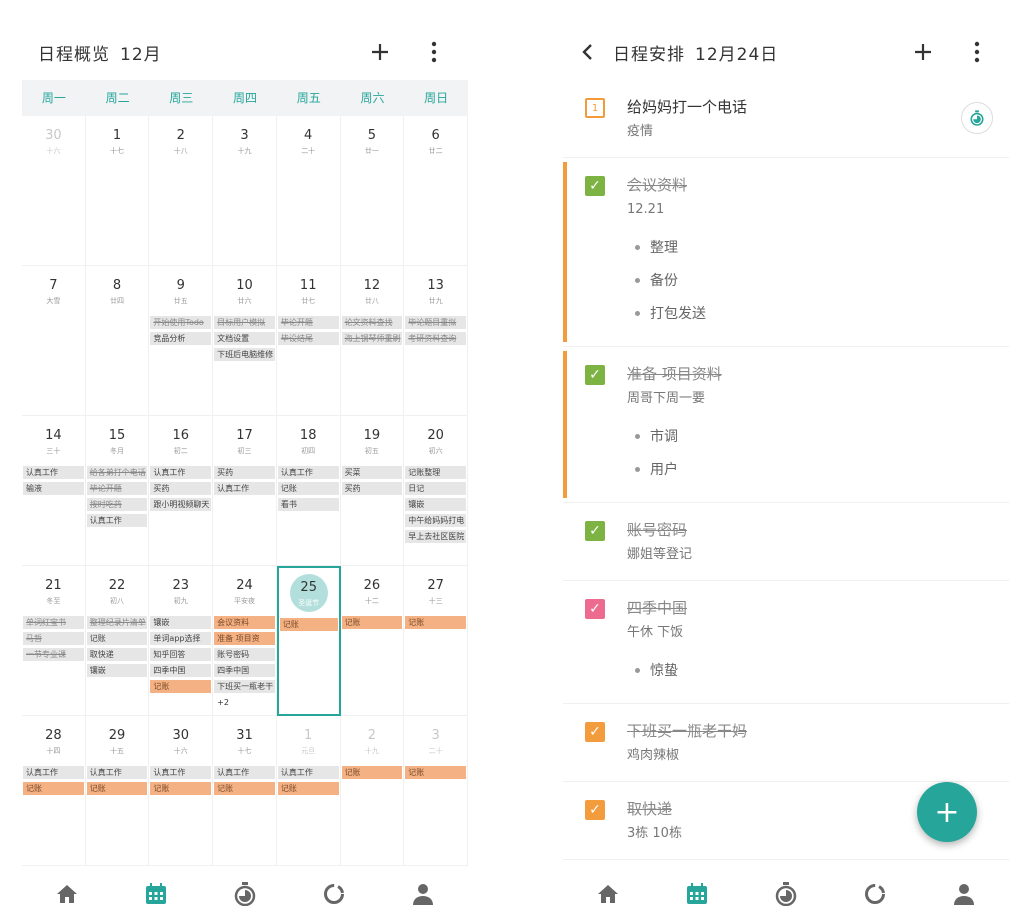 Image resolution: width=1024 pixels, height=920 pixels. Describe the element at coordinates (786, 642) in the screenshot. I see `task-item: ✓ 四季中国 午休 下饭 惊蛰` at that location.